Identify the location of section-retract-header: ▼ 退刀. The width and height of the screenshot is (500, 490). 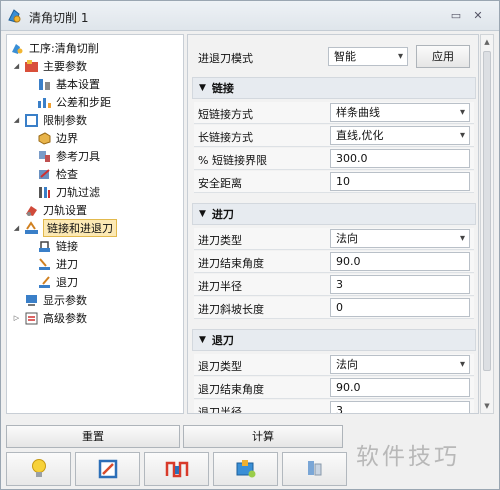
(334, 340).